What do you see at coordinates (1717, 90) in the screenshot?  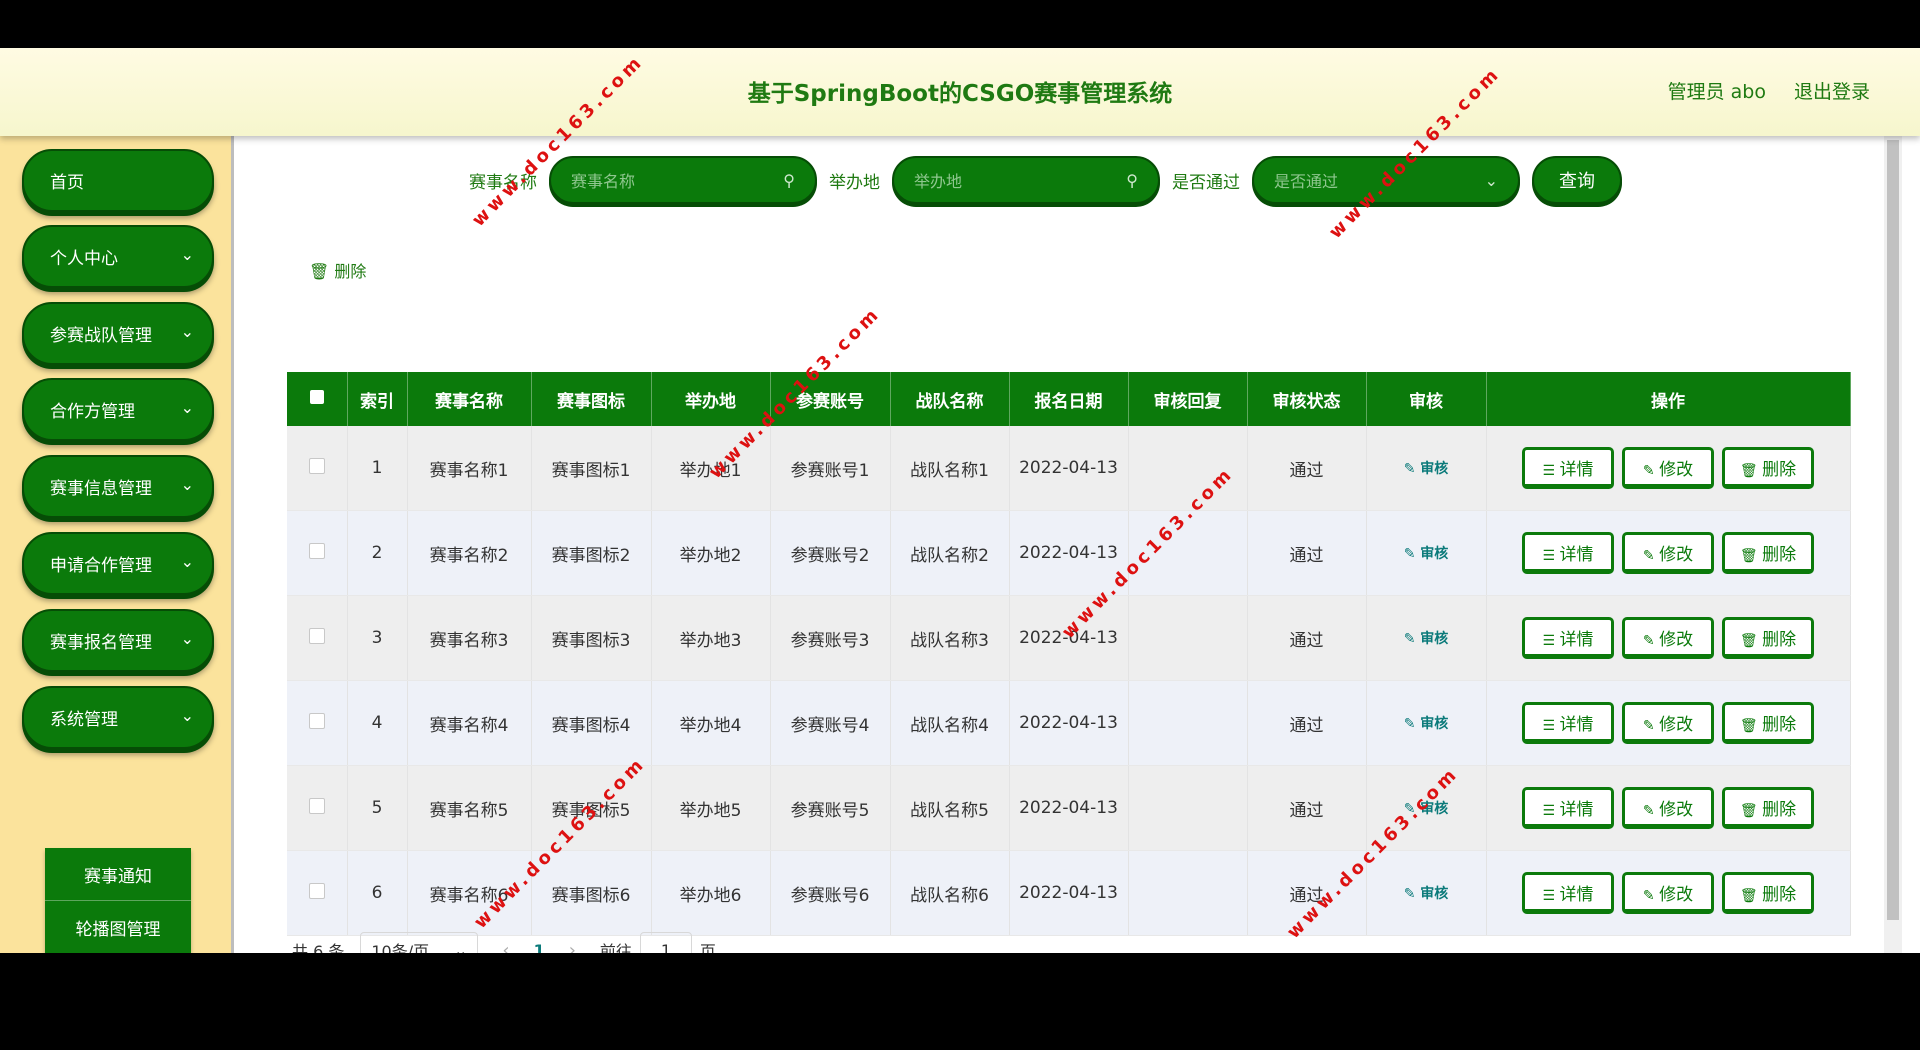 I see `current-user: 管理员 abo` at bounding box center [1717, 90].